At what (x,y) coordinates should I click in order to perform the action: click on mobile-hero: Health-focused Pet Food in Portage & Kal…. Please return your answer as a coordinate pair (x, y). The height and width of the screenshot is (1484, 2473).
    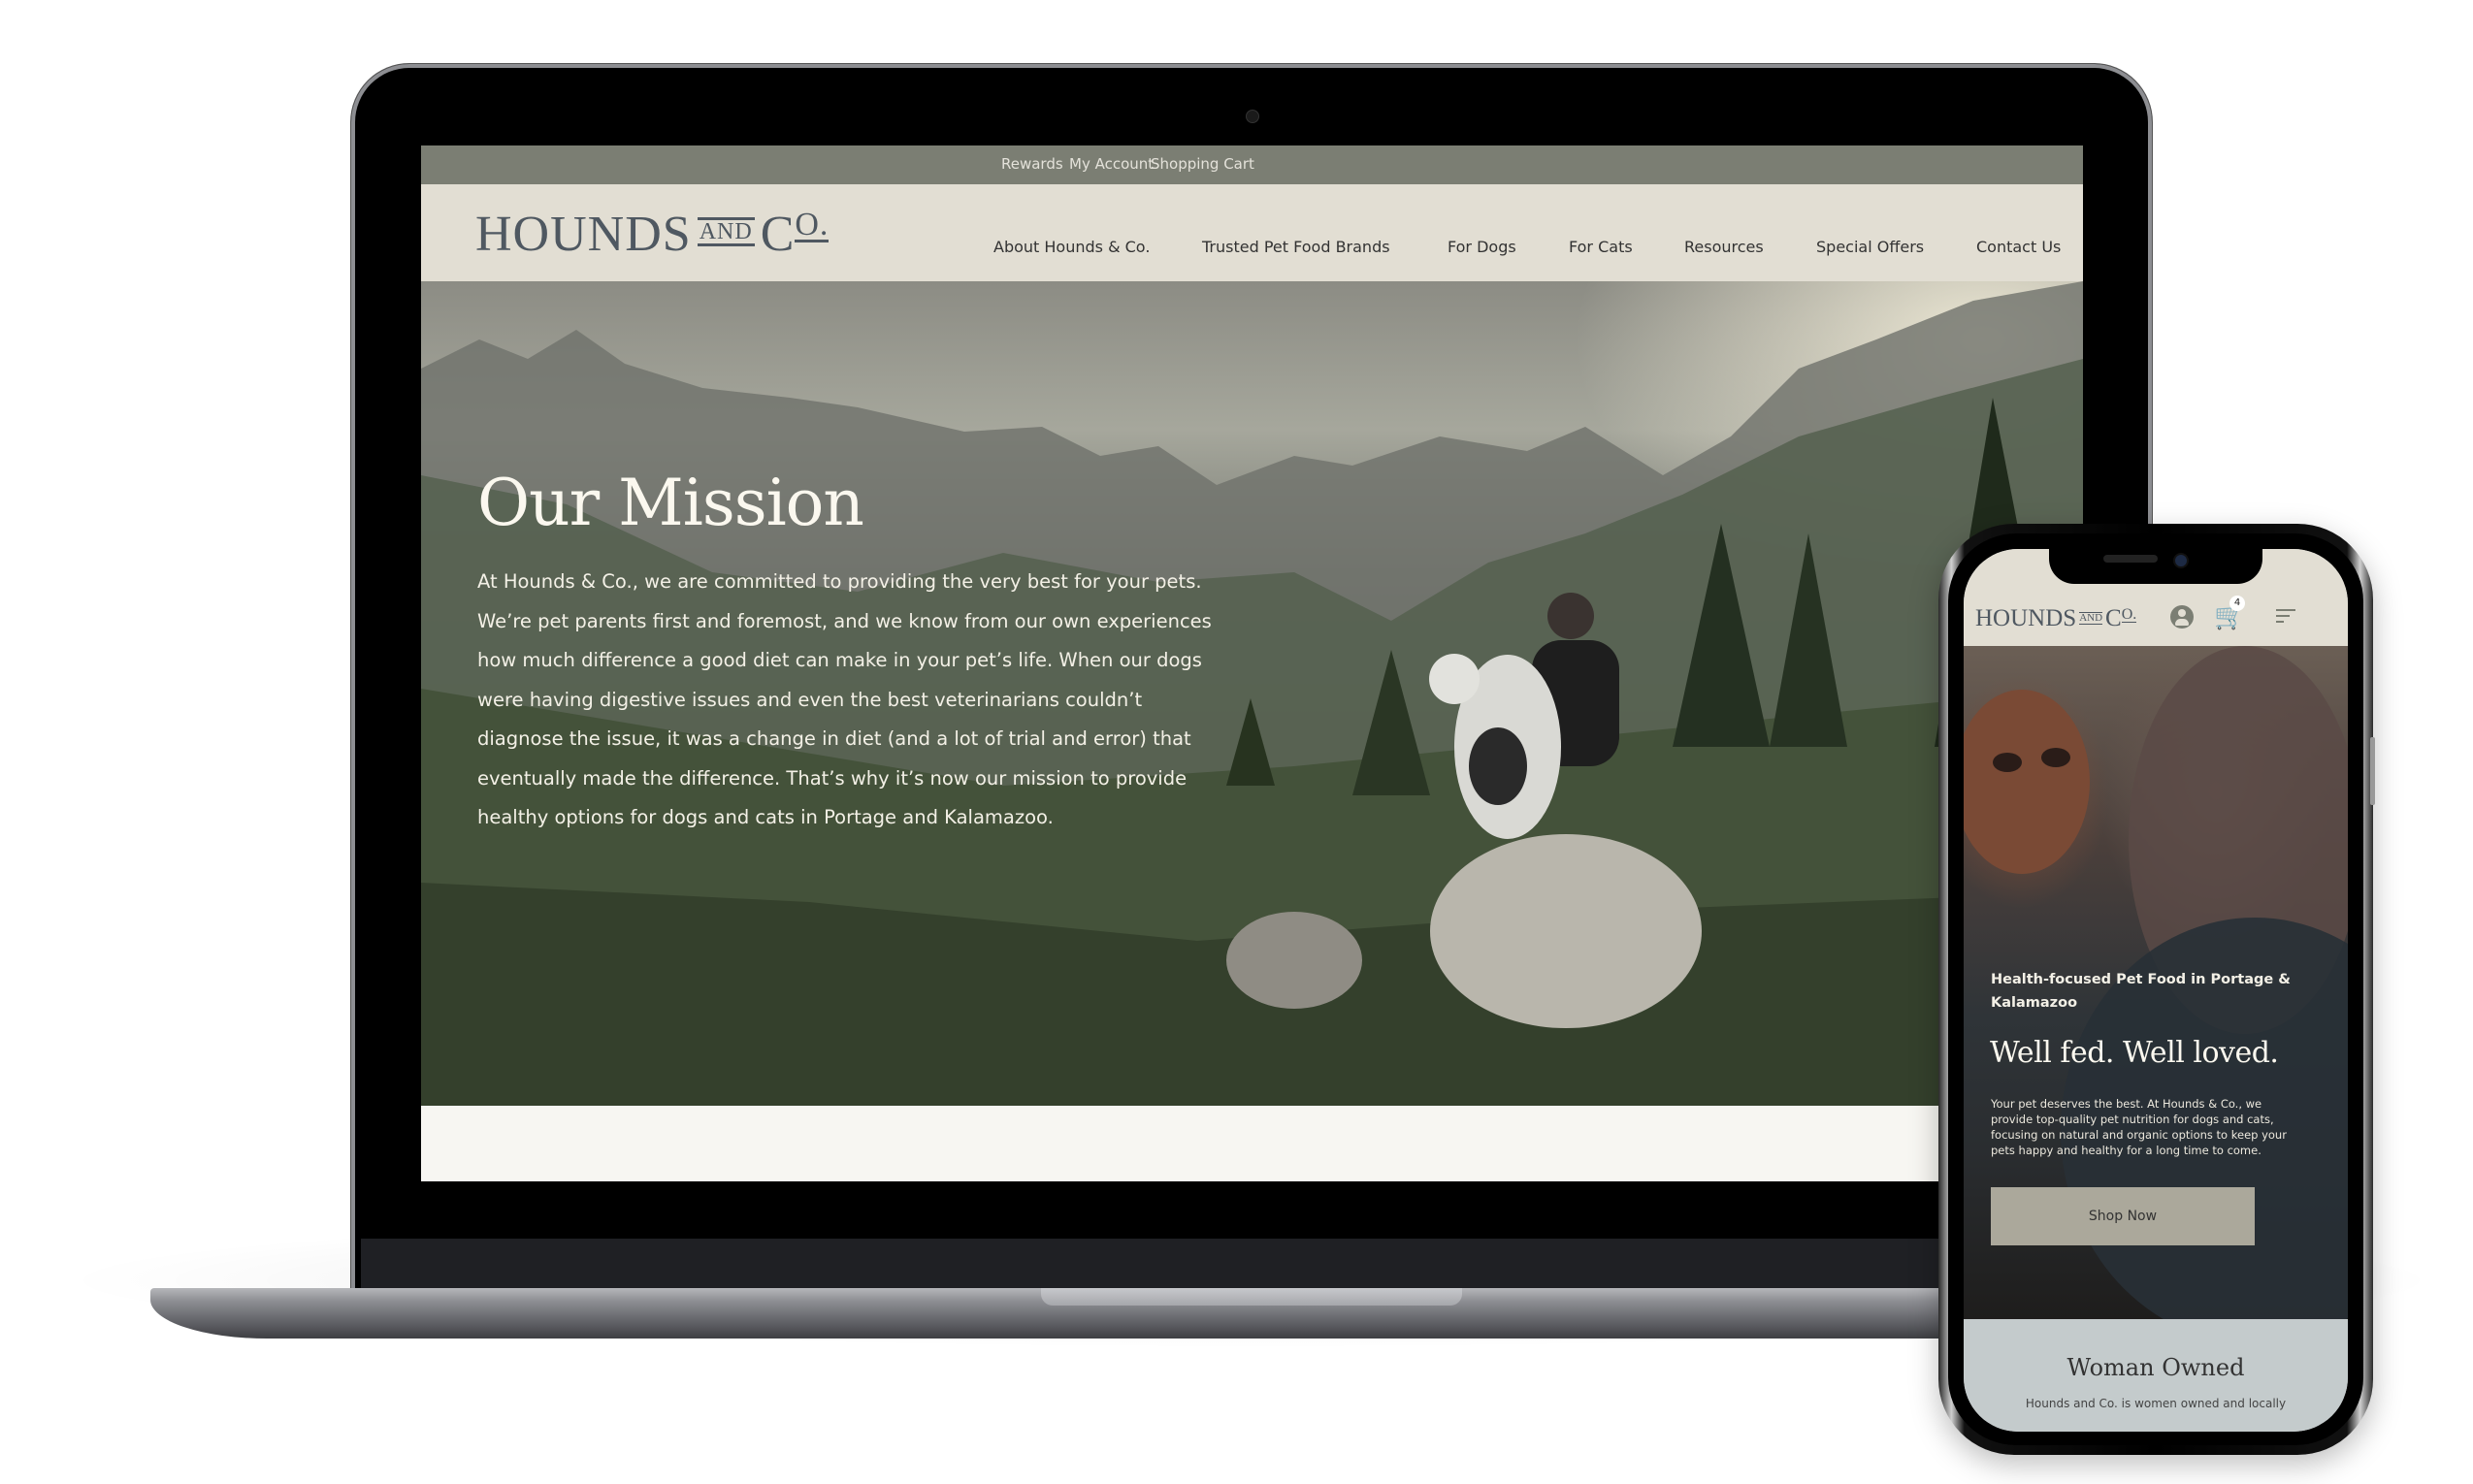
    Looking at the image, I should click on (2156, 982).